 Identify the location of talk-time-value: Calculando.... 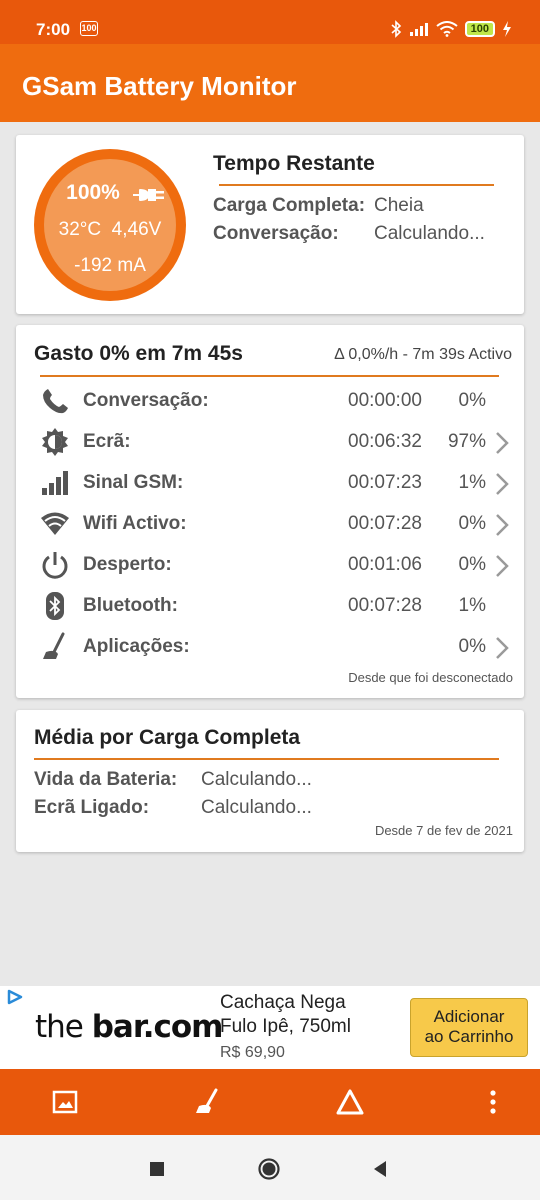
(429, 233).